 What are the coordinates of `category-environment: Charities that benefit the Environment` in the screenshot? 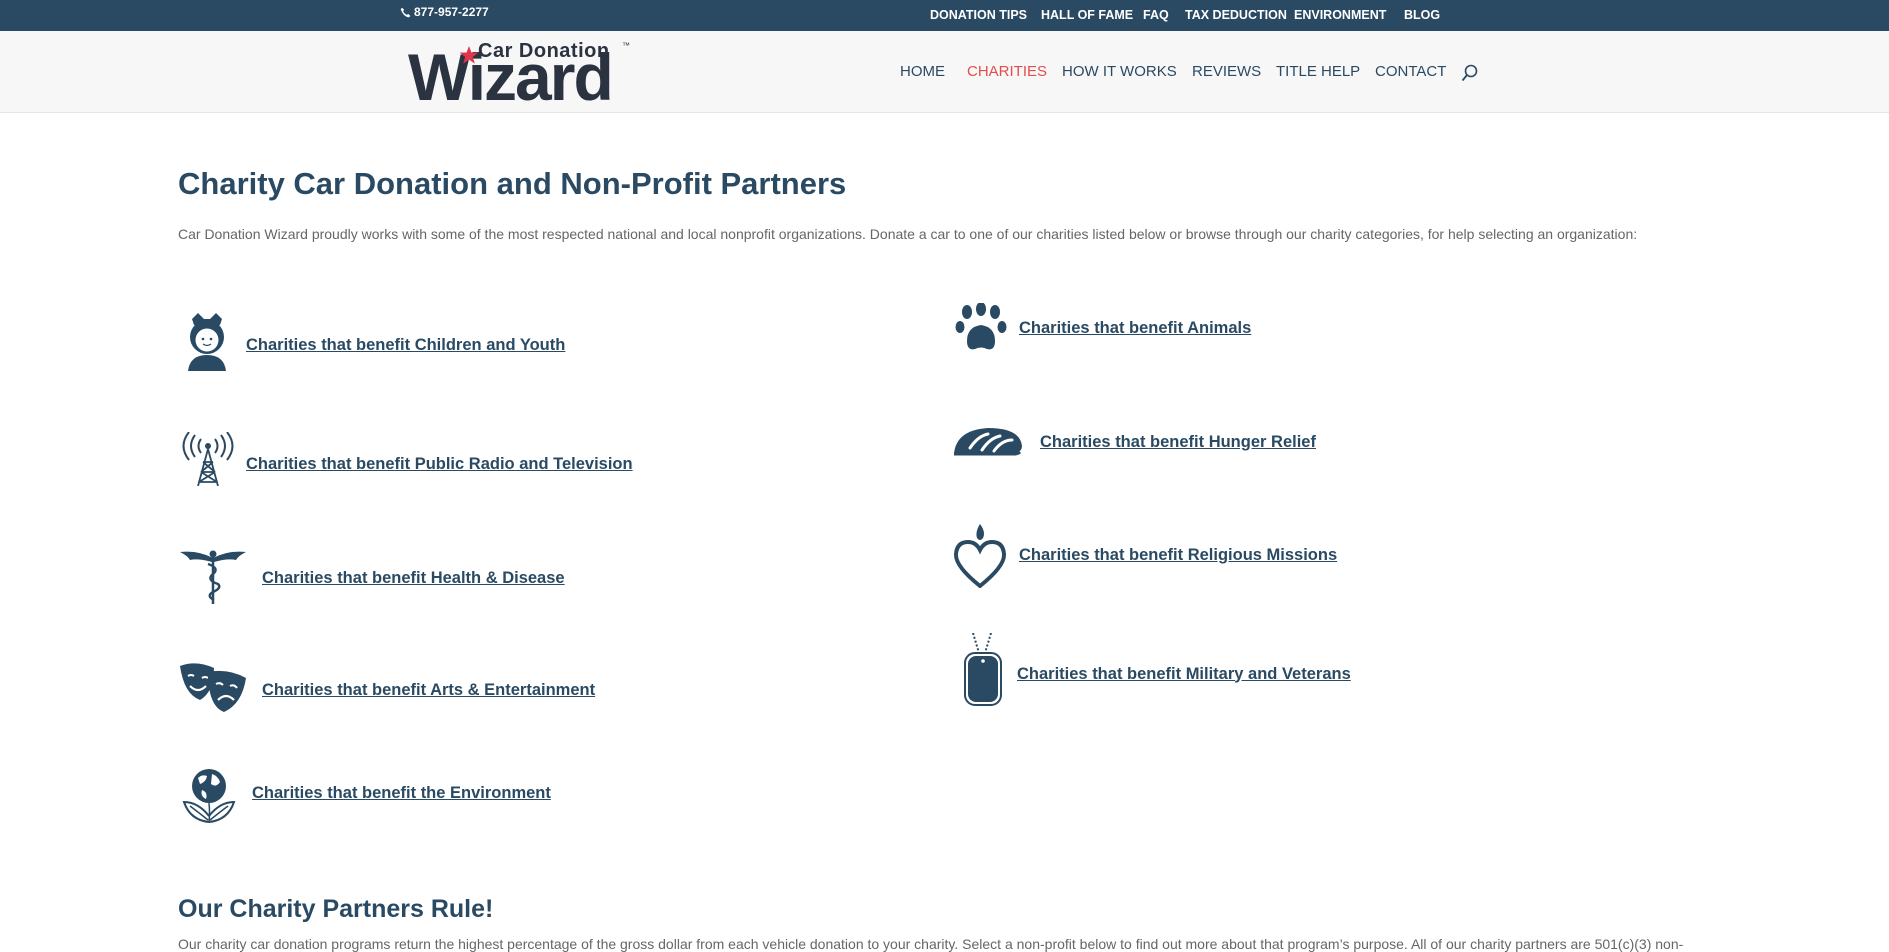 It's located at (365, 795).